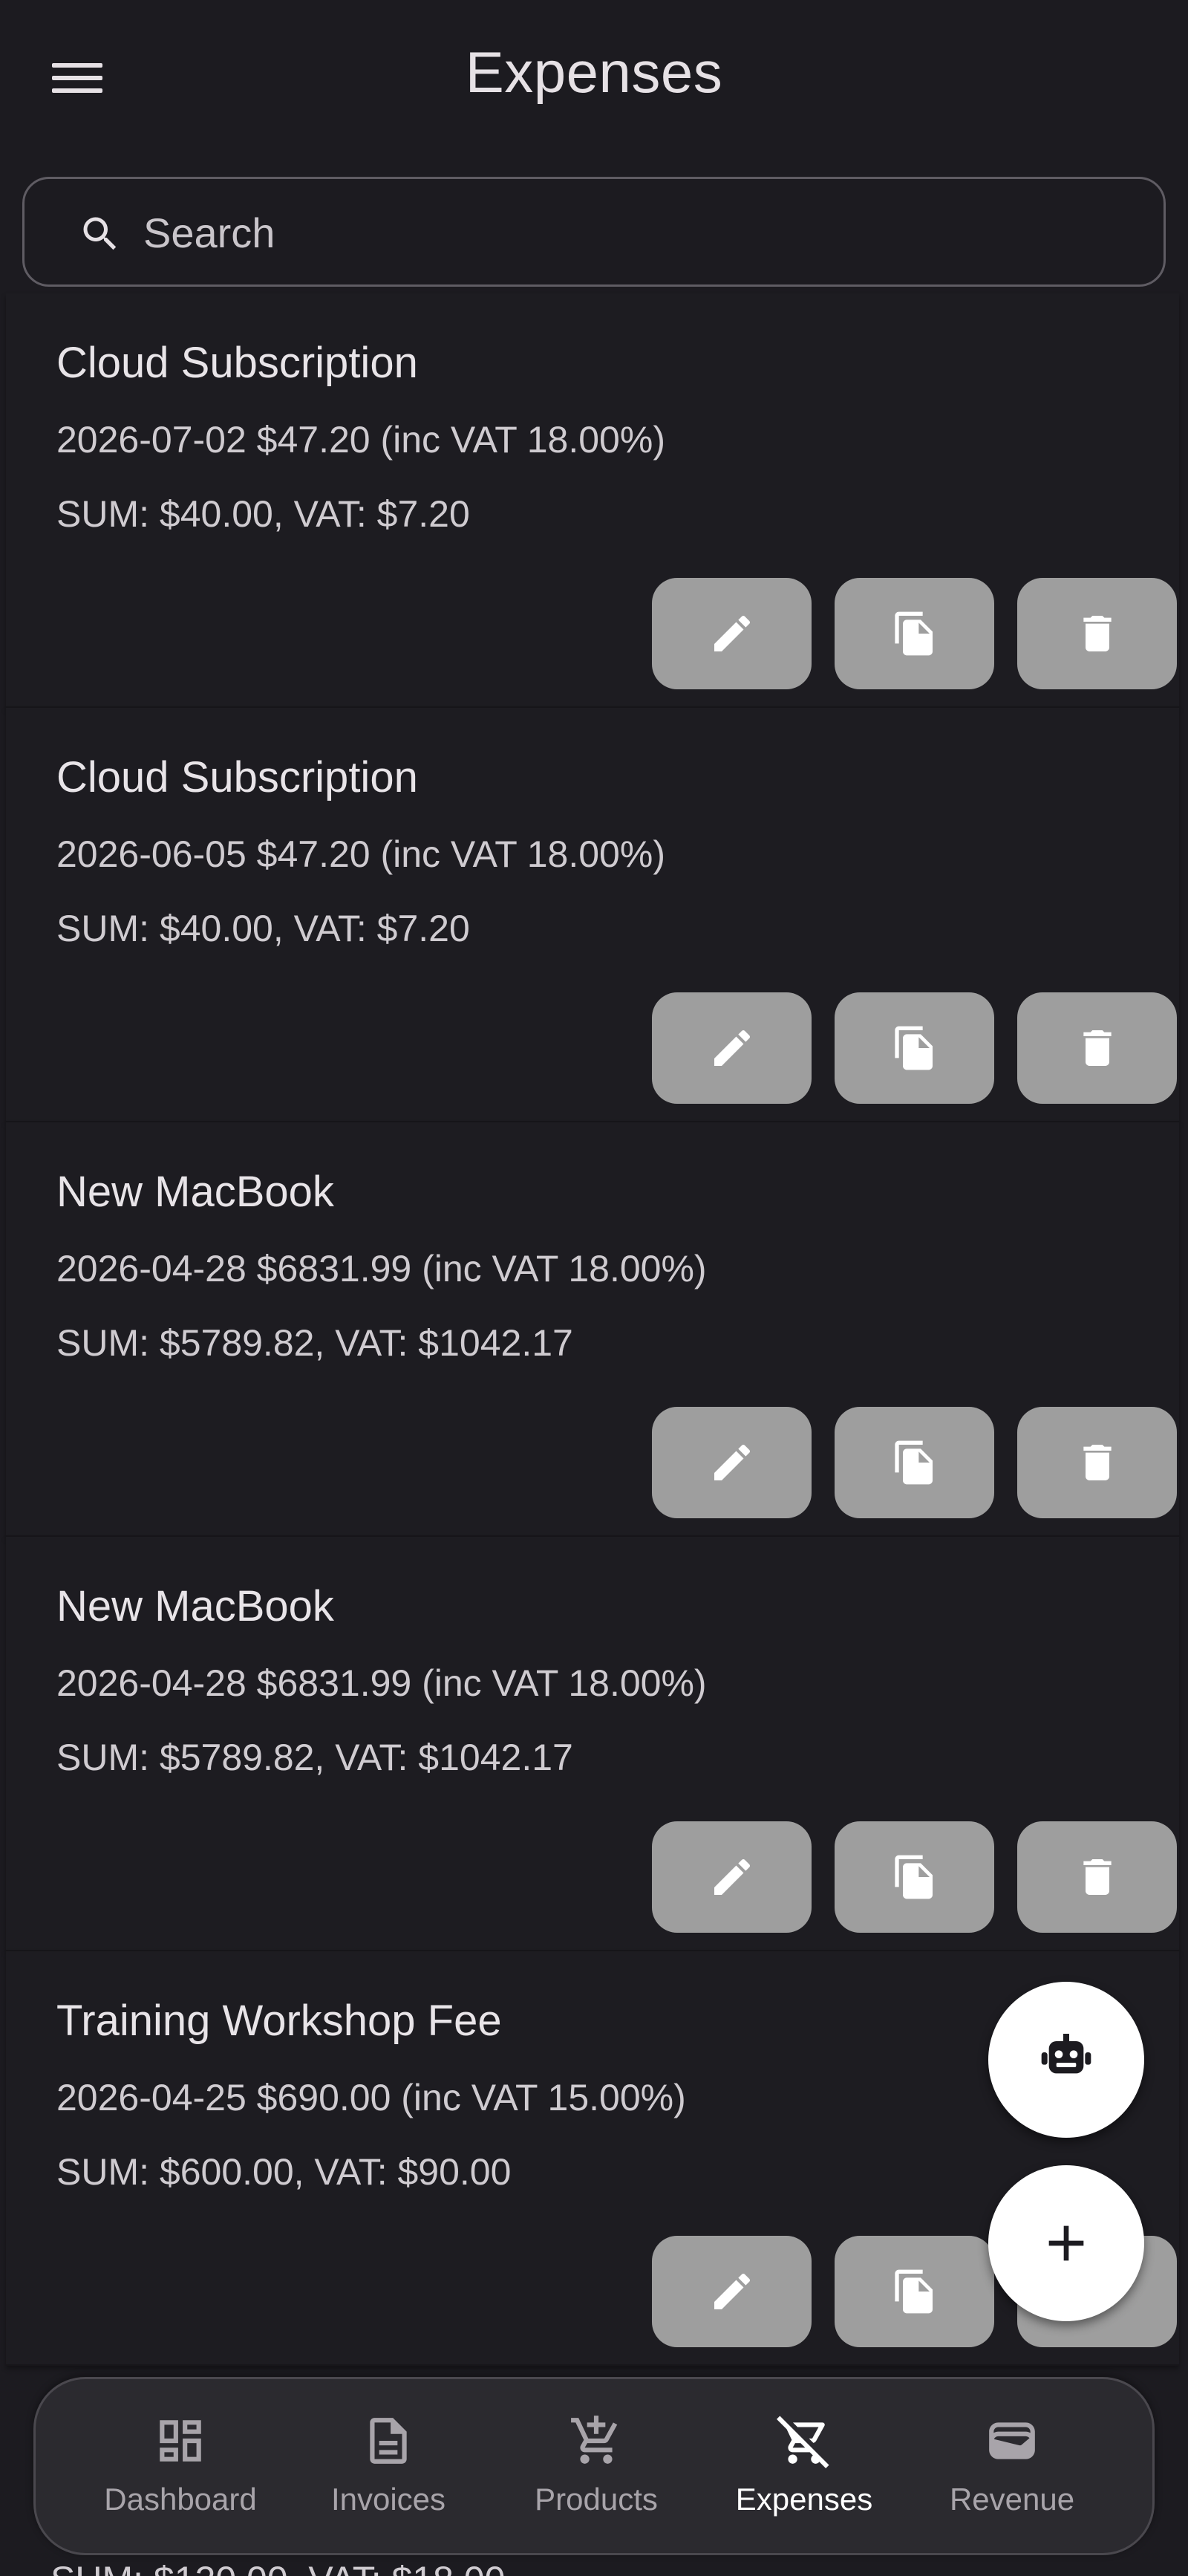 The image size is (1188, 2576). What do you see at coordinates (1012, 2499) in the screenshot?
I see `nav-label: Revenue` at bounding box center [1012, 2499].